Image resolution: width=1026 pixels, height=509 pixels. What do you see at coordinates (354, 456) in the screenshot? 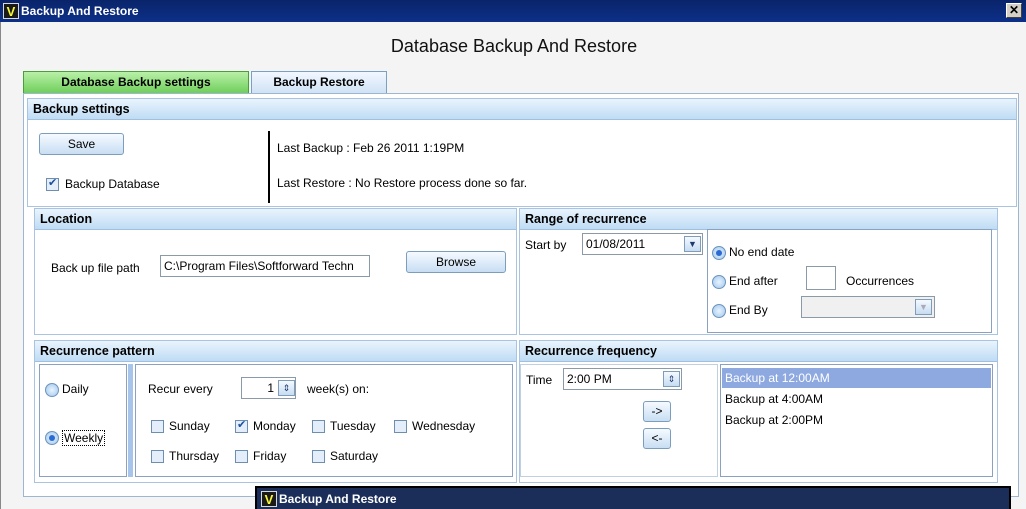
I see `saturday-label: Saturday` at bounding box center [354, 456].